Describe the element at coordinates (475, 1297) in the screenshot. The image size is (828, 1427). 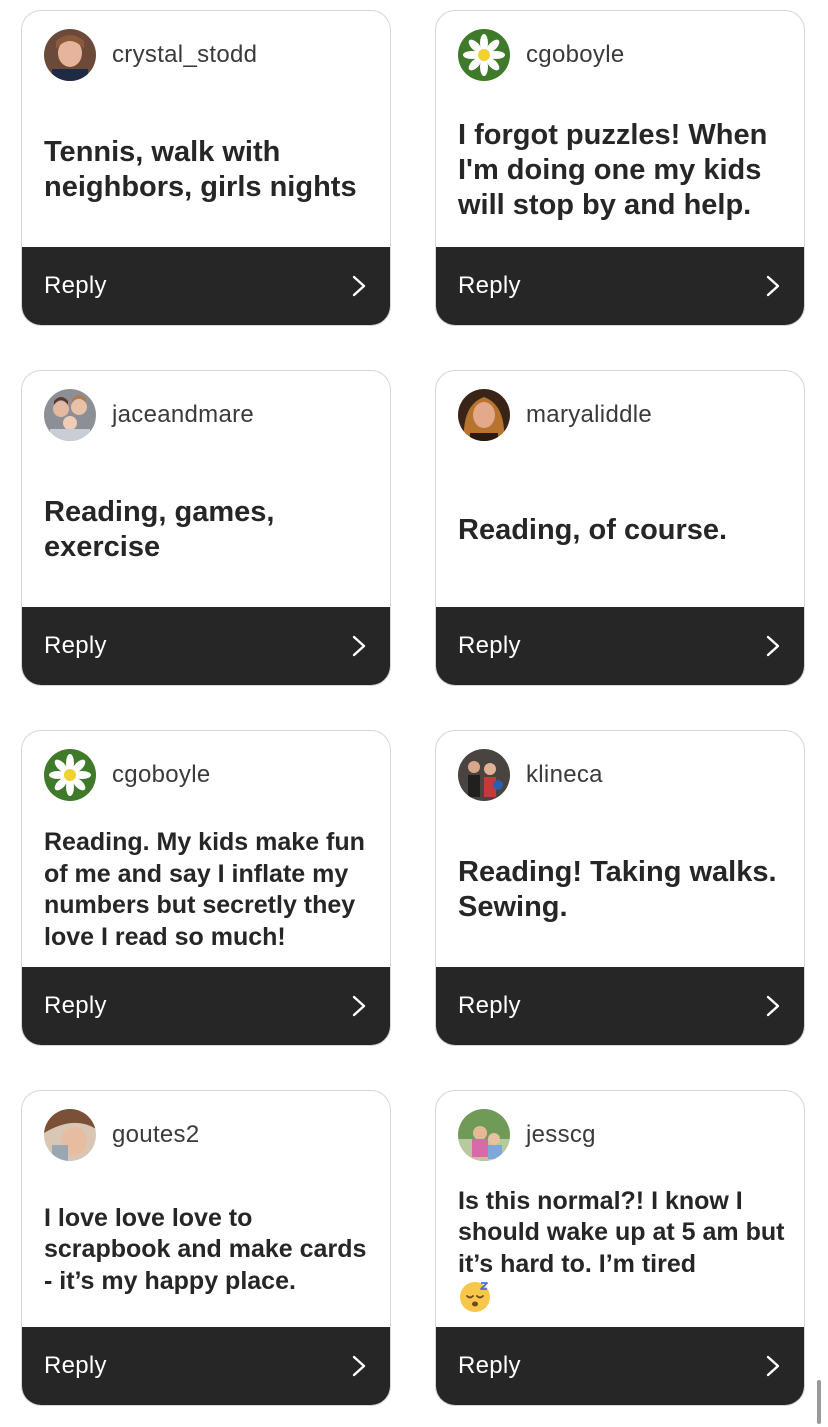
I see `sleeping-face-emoji` at that location.